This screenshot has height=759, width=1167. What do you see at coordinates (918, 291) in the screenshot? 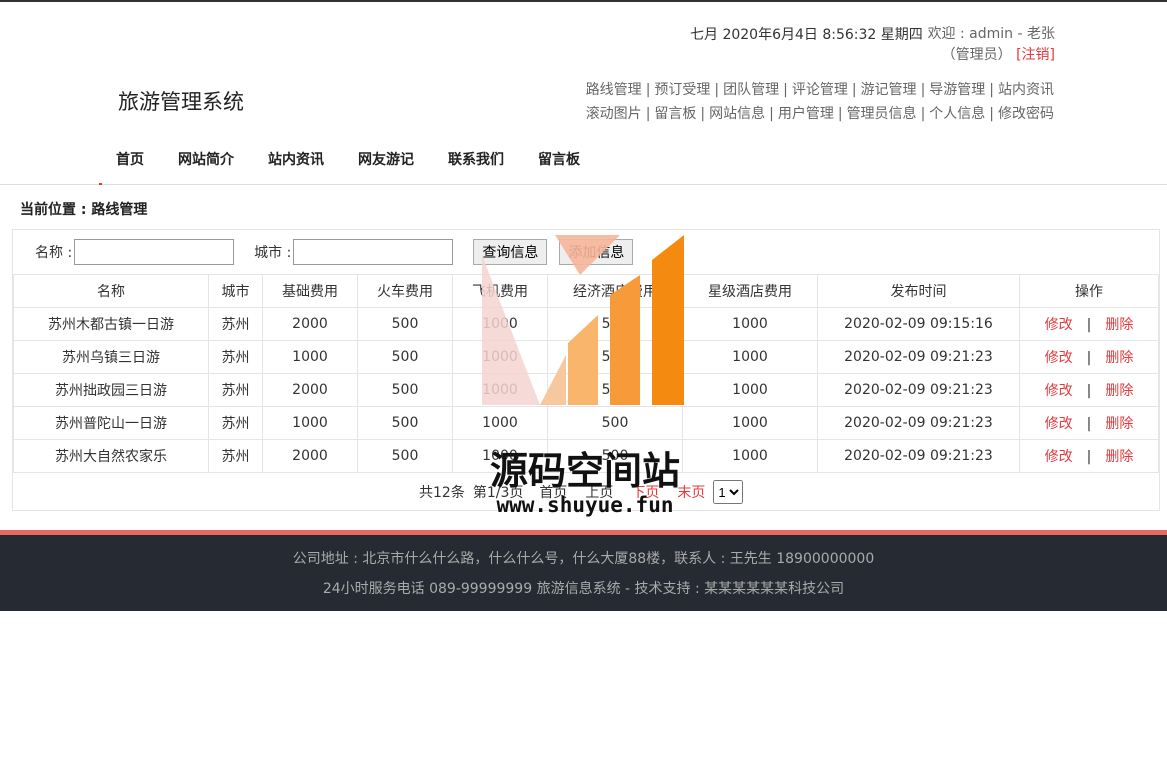
I see `column-header: 发布时间` at bounding box center [918, 291].